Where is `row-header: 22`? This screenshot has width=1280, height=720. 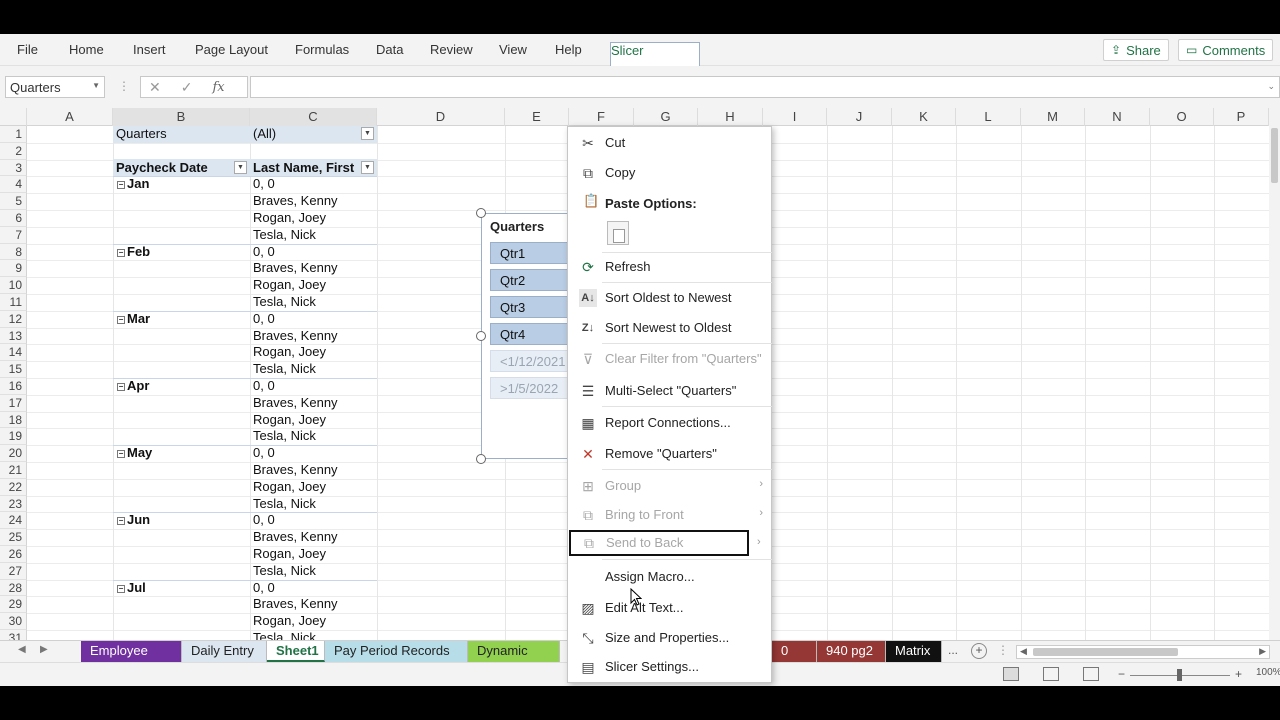
row-header: 22 is located at coordinates (13, 487).